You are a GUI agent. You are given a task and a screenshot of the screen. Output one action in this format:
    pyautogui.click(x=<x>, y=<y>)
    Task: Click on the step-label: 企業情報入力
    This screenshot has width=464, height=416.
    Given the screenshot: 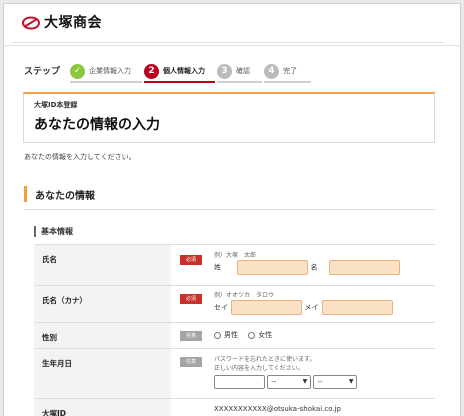 What is the action you would take?
    pyautogui.click(x=110, y=71)
    